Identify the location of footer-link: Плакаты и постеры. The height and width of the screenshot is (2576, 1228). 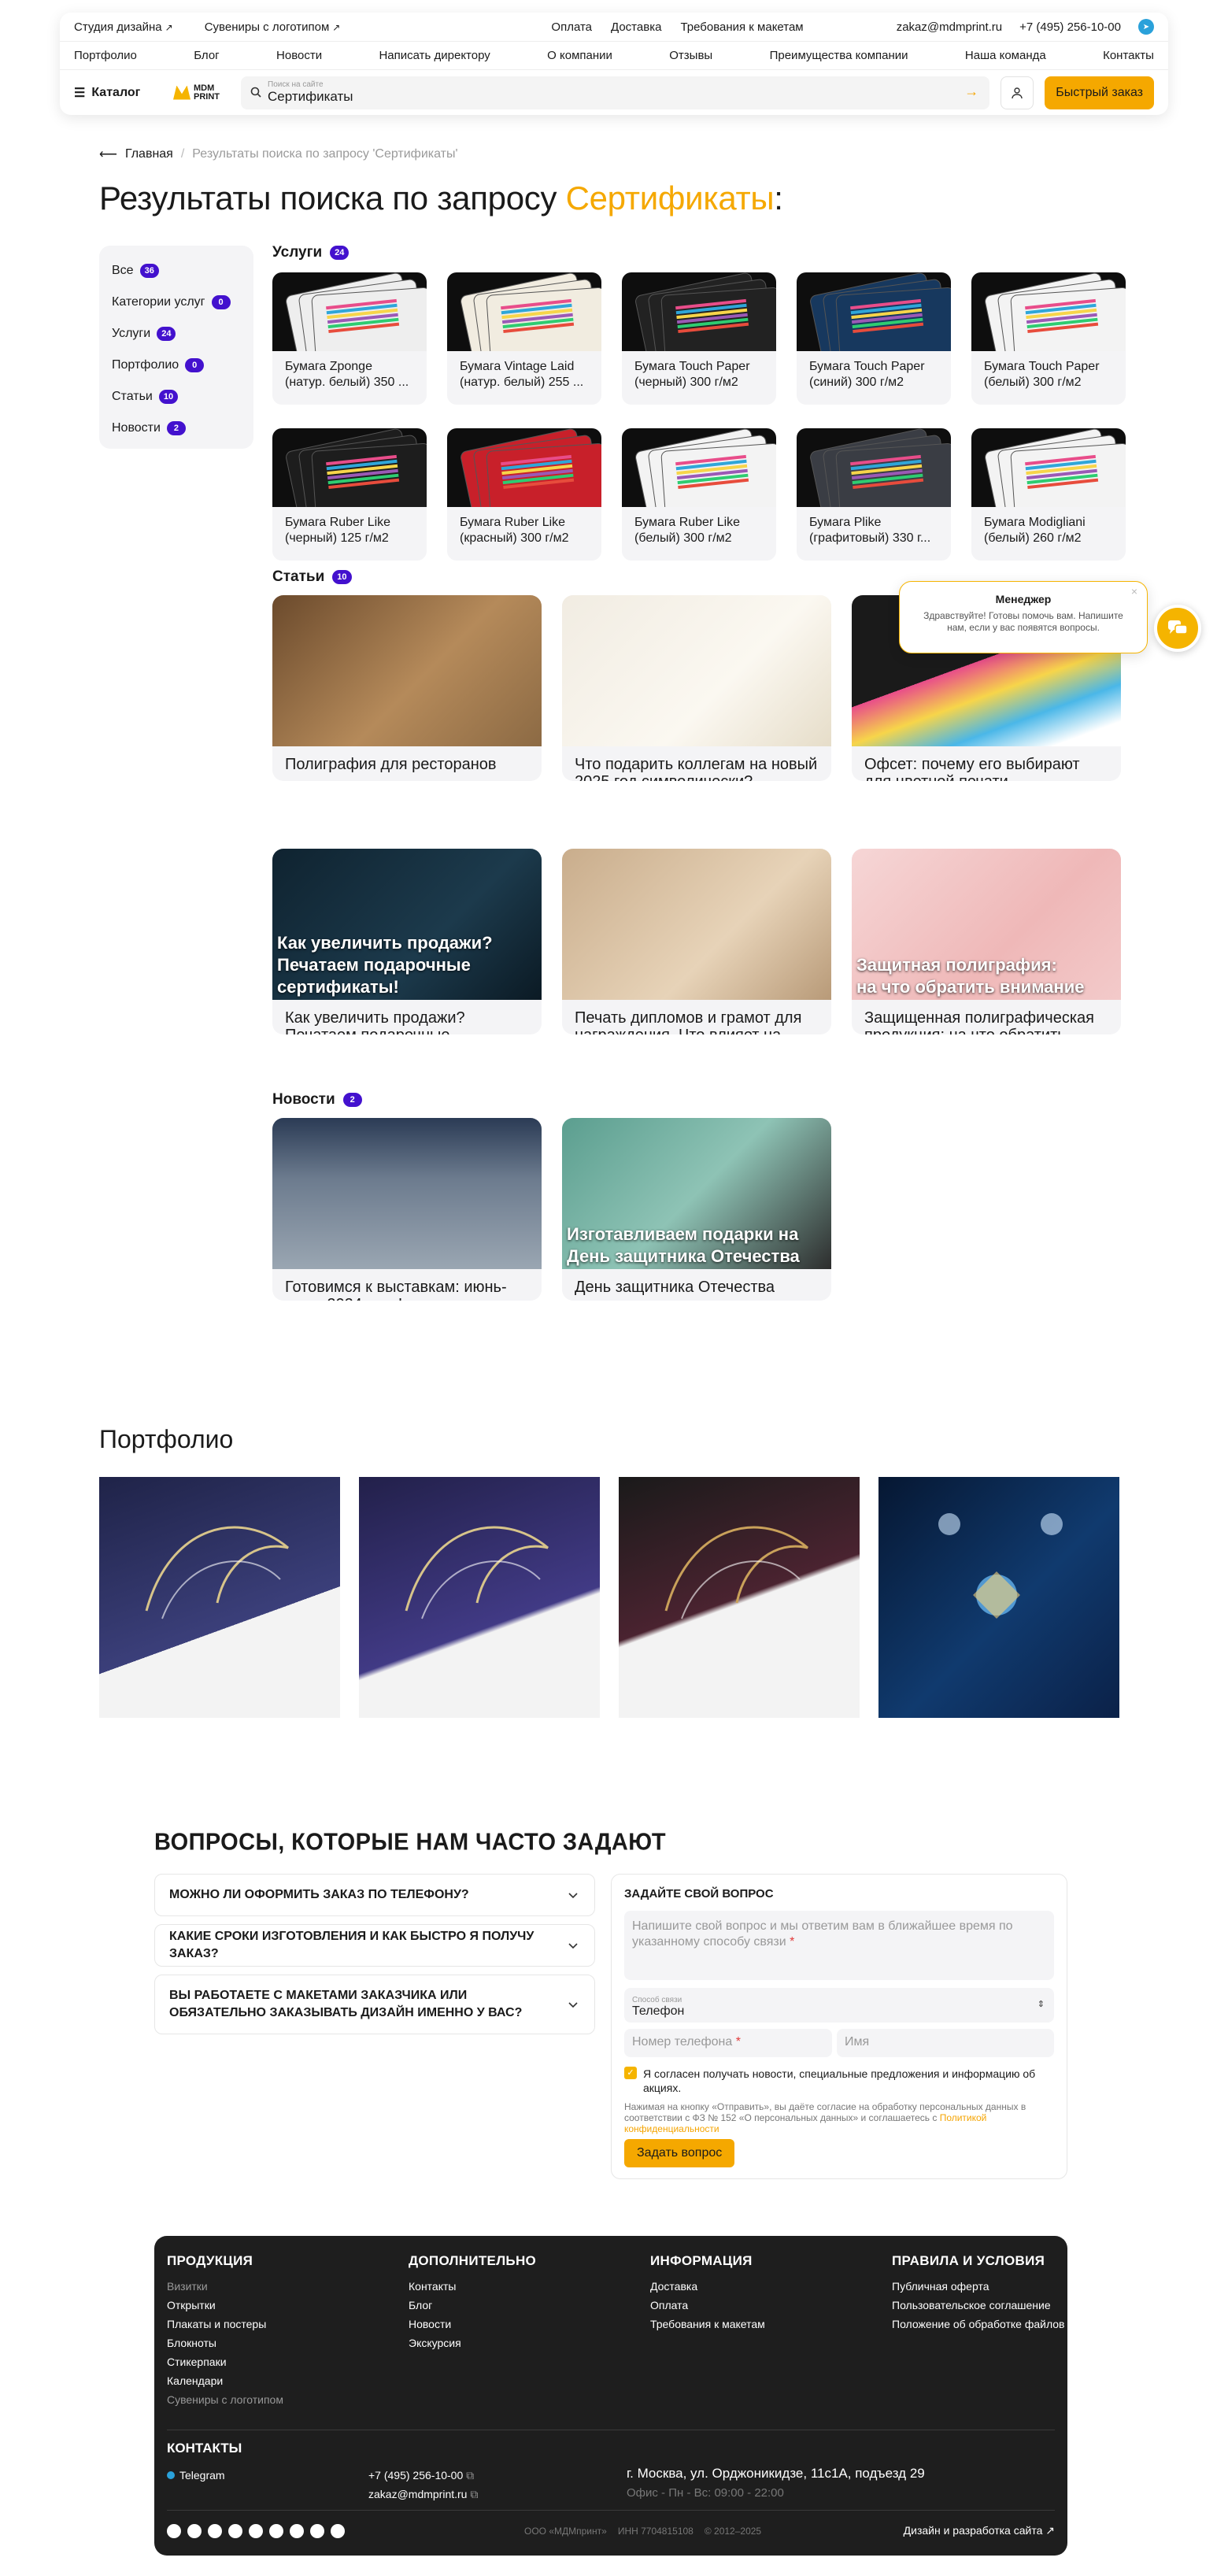
(277, 2324).